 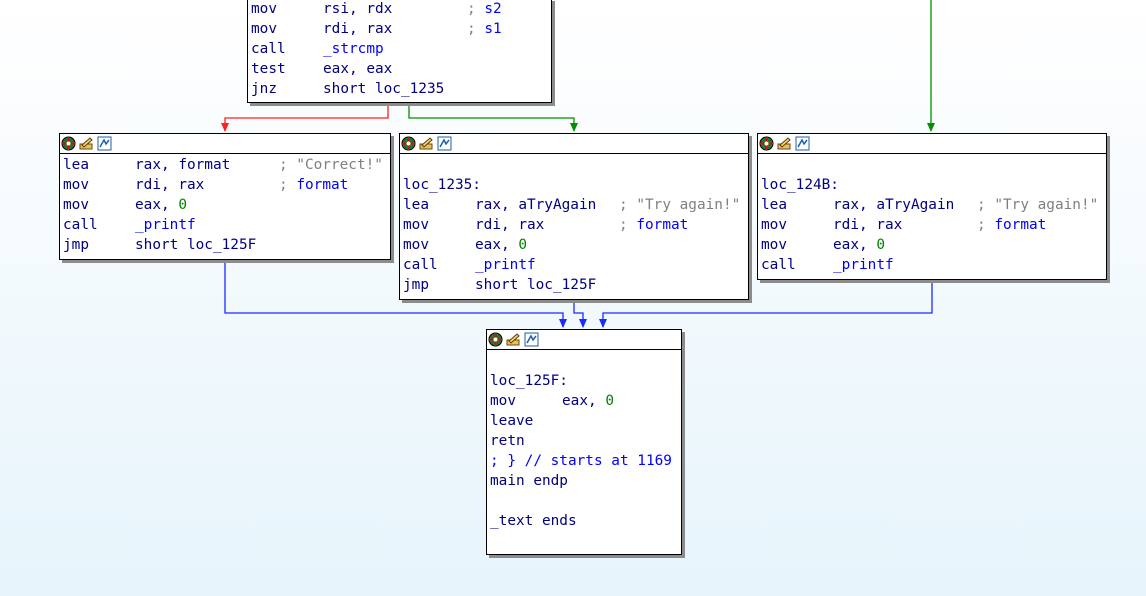 What do you see at coordinates (603, 323) in the screenshot?
I see `arrow-124b` at bounding box center [603, 323].